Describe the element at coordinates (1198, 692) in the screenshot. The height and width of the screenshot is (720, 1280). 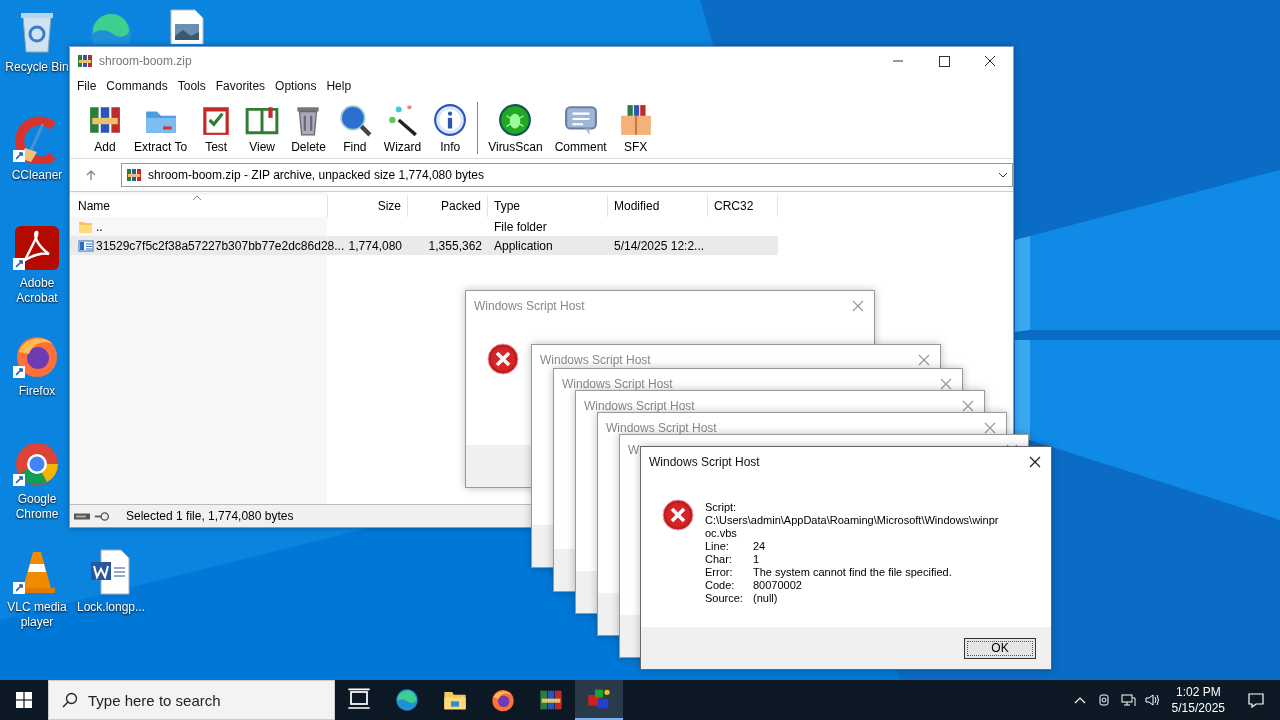
I see `clock-time: 1:02 PM` at that location.